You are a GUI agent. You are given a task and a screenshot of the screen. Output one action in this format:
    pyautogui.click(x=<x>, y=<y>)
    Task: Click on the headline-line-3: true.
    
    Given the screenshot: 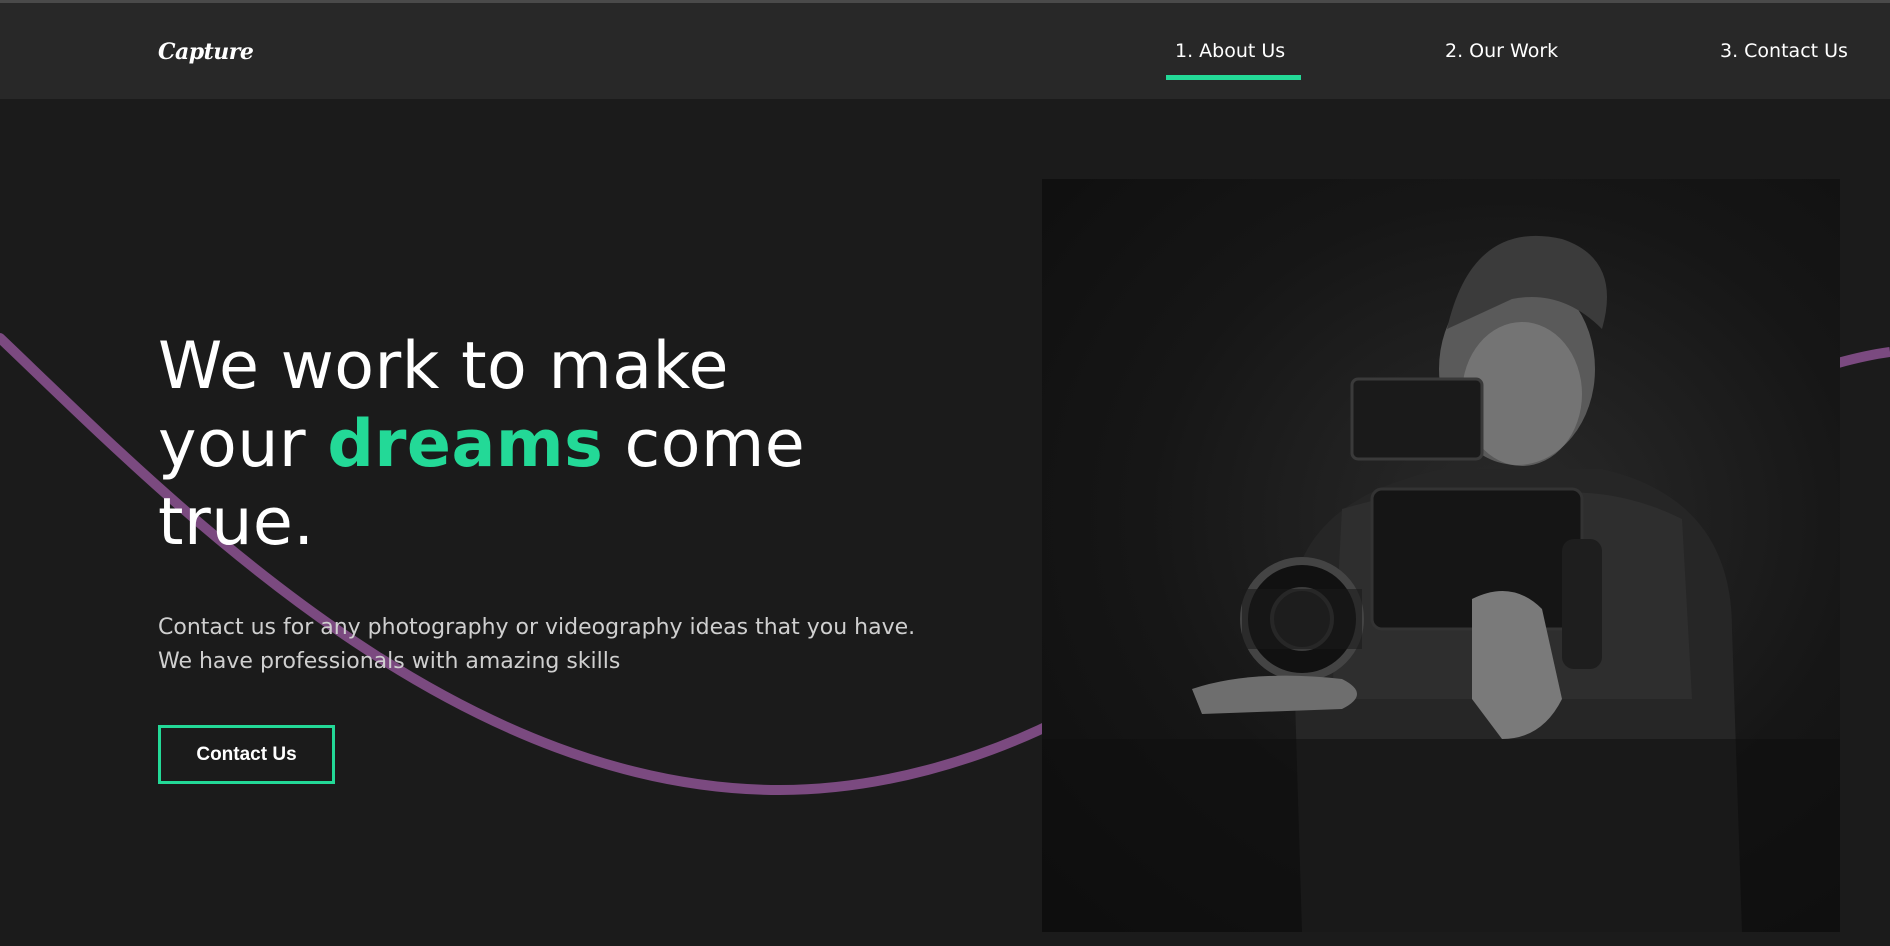 What is the action you would take?
    pyautogui.click(x=236, y=522)
    